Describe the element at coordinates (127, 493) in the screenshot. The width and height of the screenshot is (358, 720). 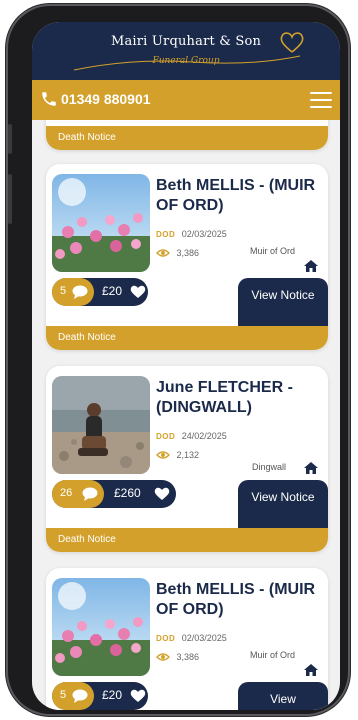
I see `donation-amount: £260` at that location.